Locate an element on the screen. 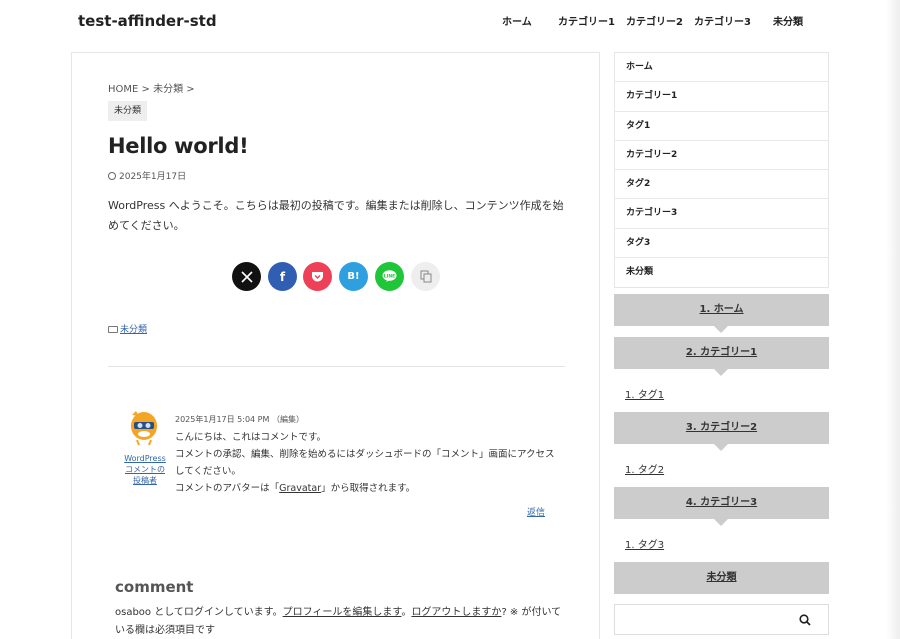  pocket-share-button is located at coordinates (317, 276).